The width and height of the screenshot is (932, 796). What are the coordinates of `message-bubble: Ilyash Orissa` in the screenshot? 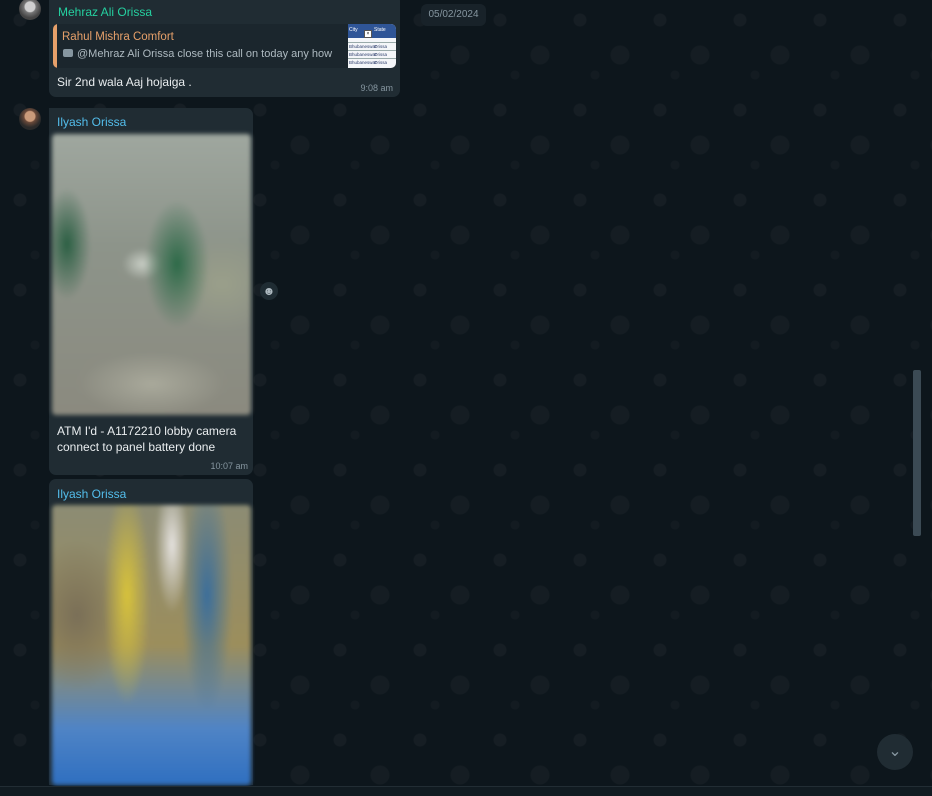 It's located at (151, 632).